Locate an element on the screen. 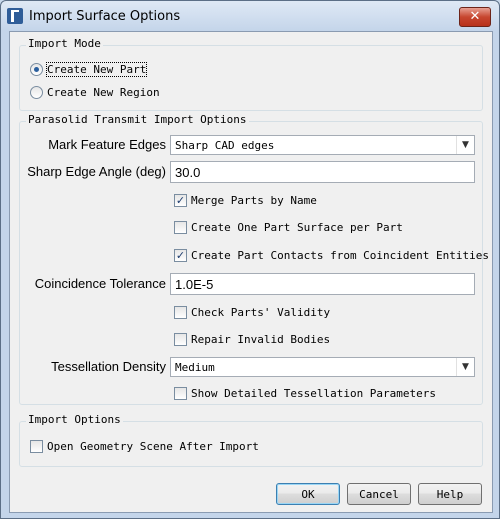 The height and width of the screenshot is (519, 500). tessellation-density-label: Tessellation Density is located at coordinates (108, 366).